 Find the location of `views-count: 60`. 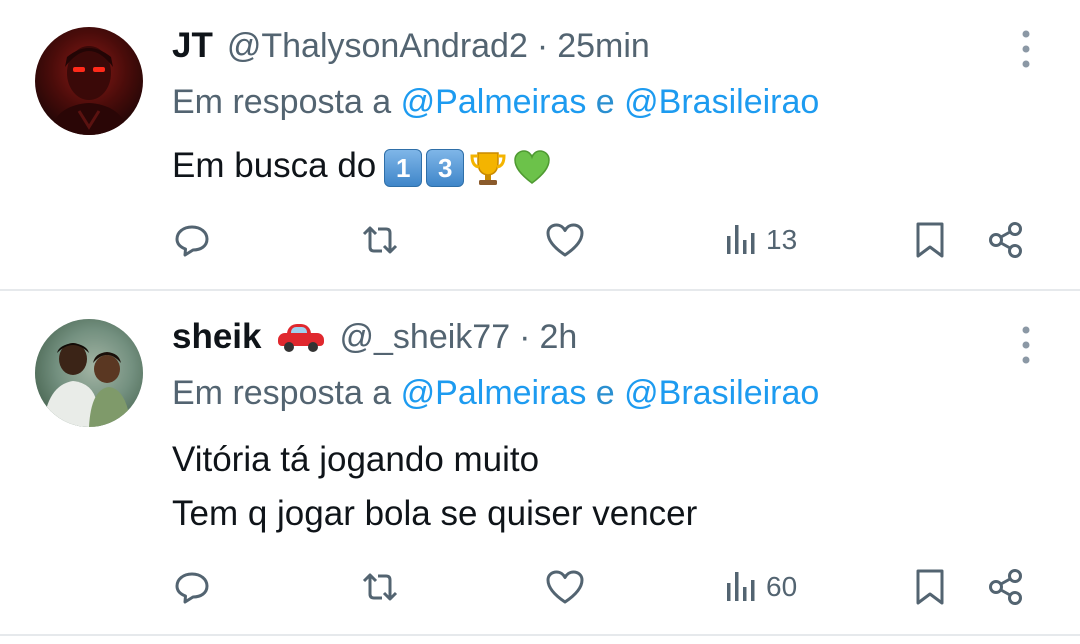

views-count: 60 is located at coordinates (782, 586).